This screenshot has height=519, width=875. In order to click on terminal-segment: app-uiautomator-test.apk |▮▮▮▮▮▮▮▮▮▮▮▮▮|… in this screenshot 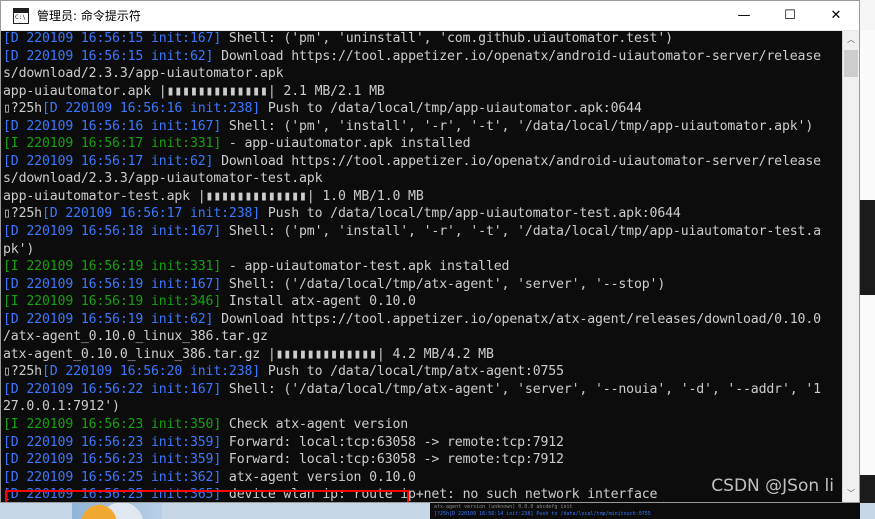, I will do `click(213, 196)`.